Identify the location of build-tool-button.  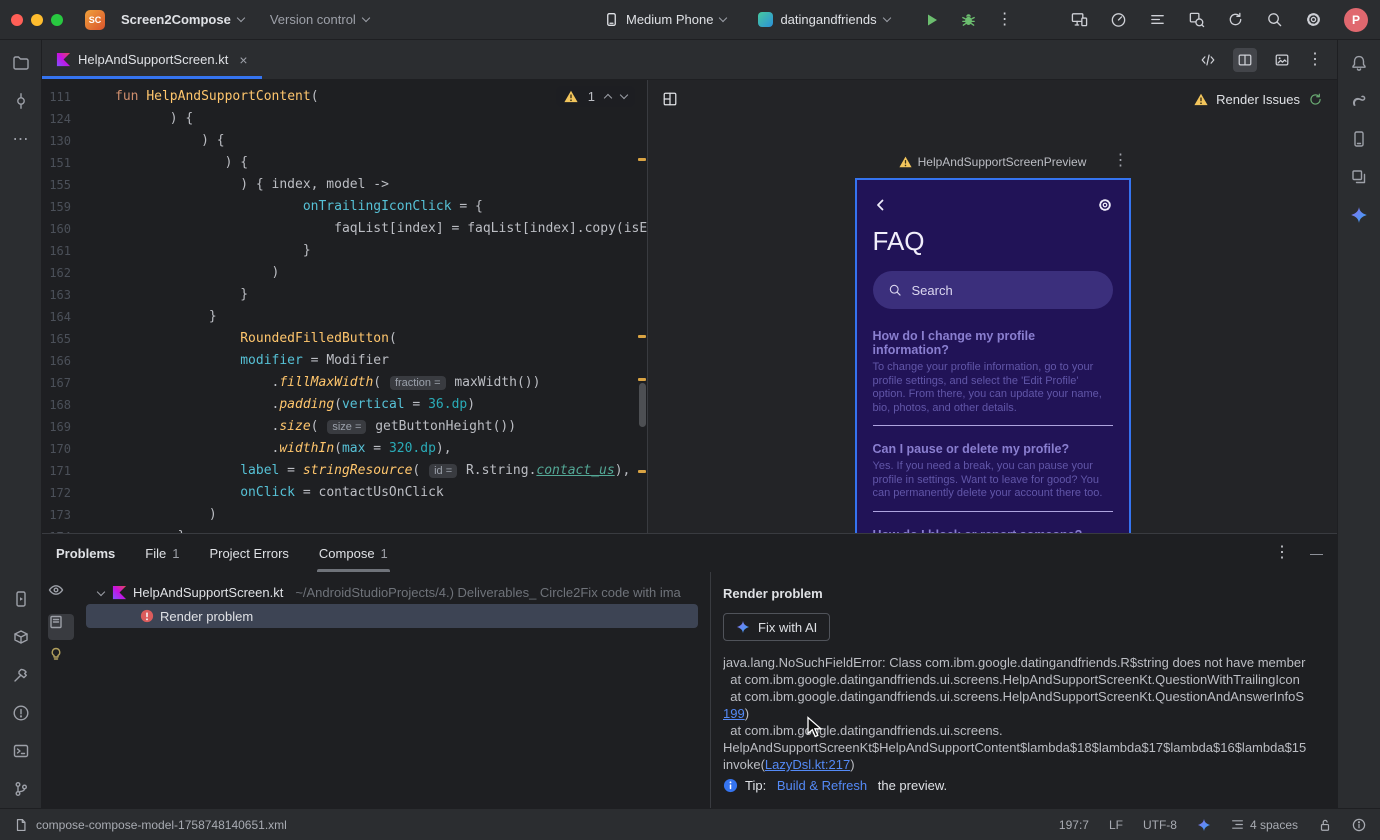
(21, 675).